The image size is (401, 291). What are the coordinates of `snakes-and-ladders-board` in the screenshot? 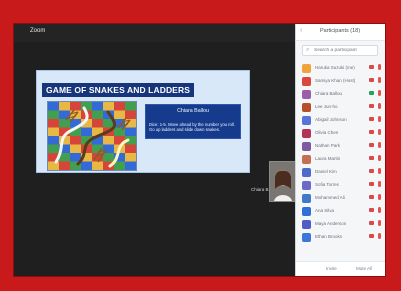 It's located at (92, 136).